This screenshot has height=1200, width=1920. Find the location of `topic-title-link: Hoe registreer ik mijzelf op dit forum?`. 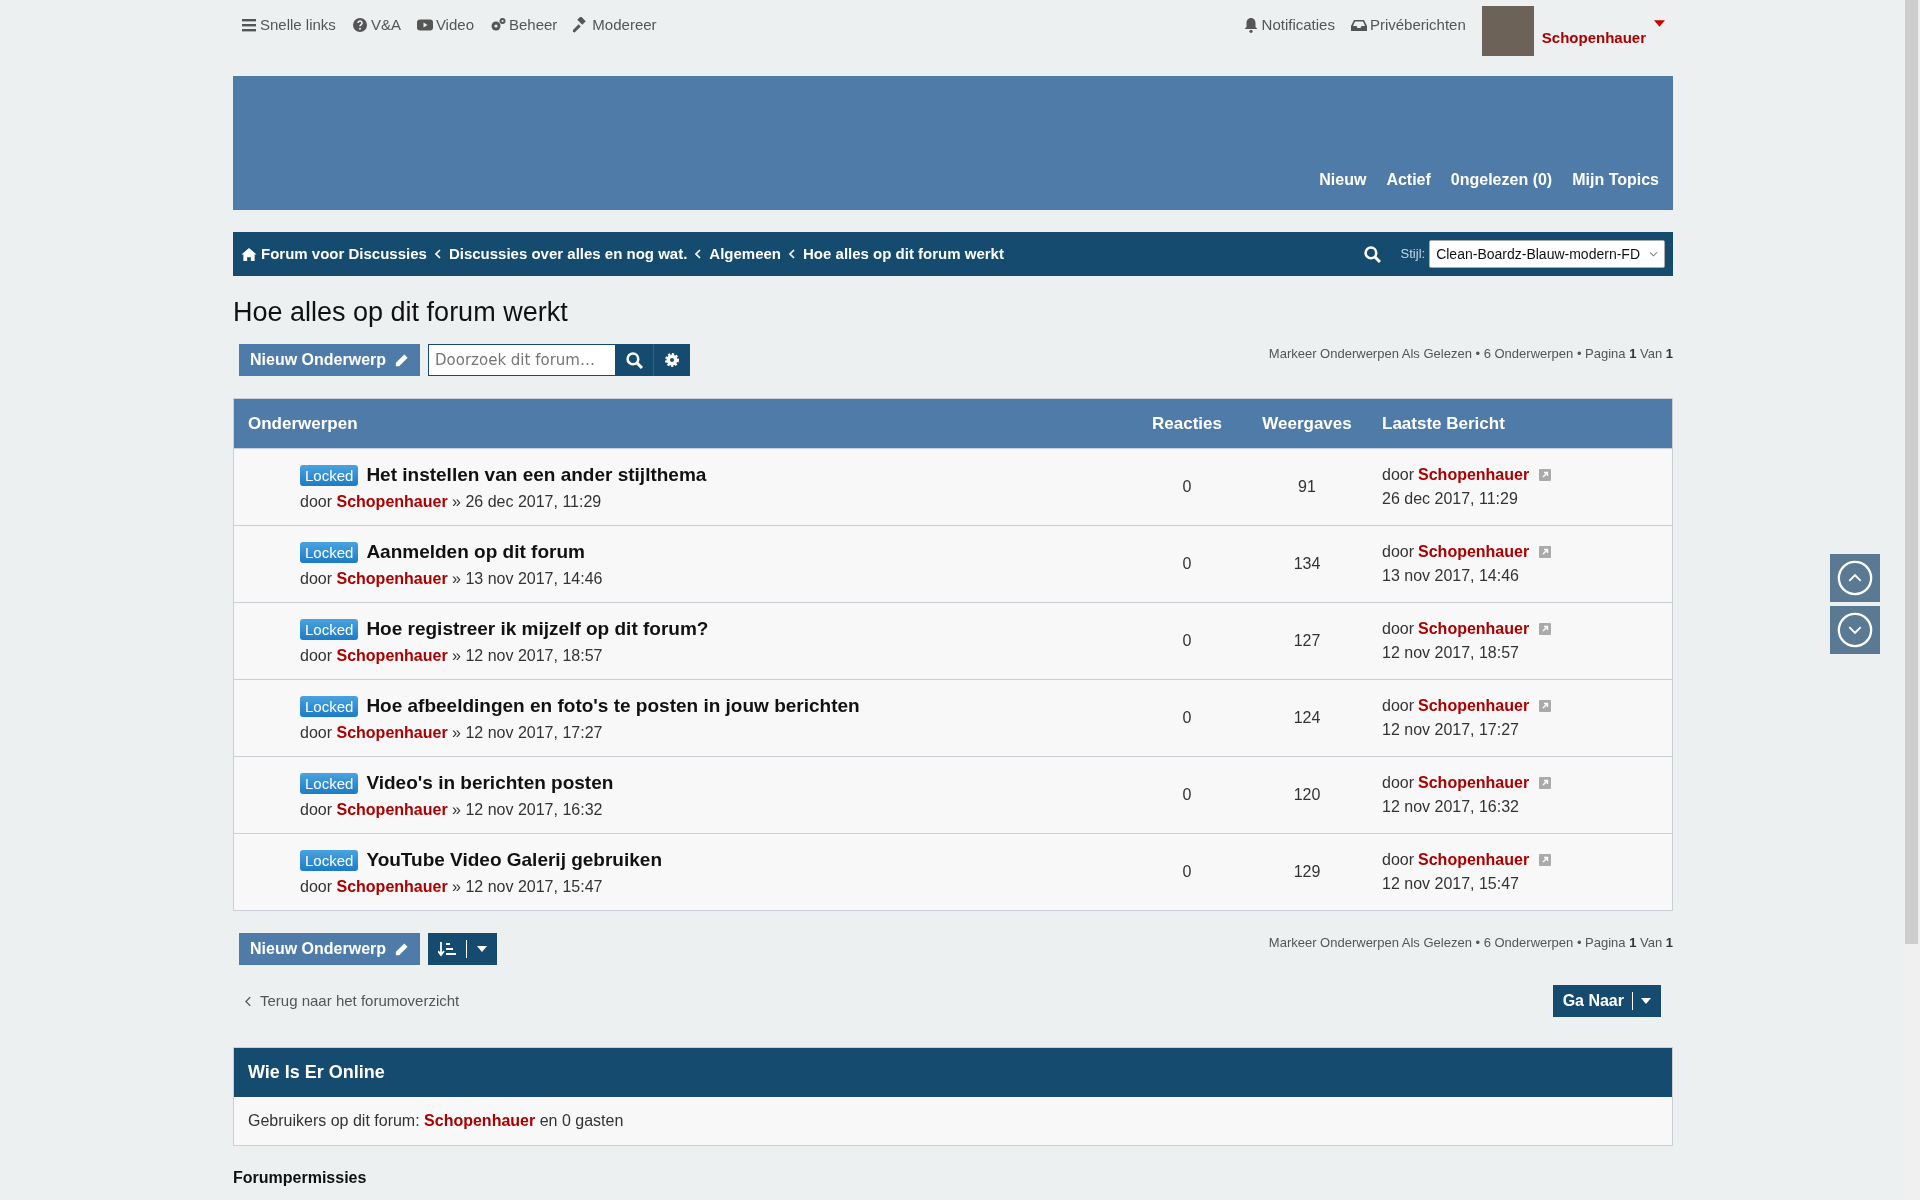

topic-title-link: Hoe registreer ik mijzelf op dit forum? is located at coordinates (537, 629).